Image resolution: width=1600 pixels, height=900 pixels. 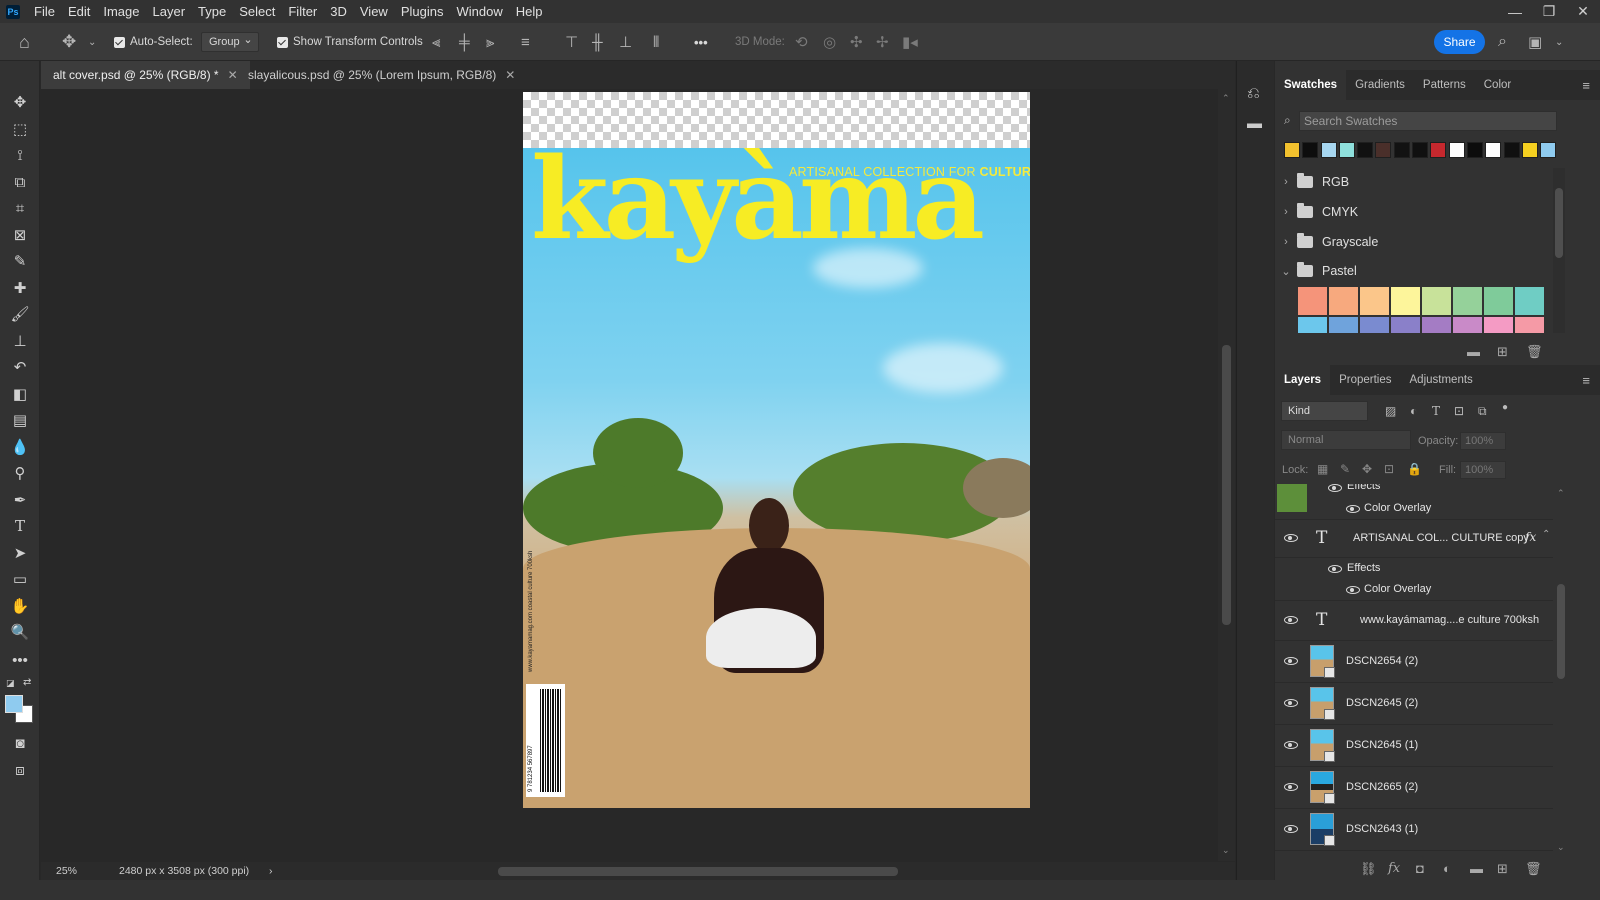 What do you see at coordinates (1546, 534) in the screenshot?
I see `collapse-effects-icon: ⌃` at bounding box center [1546, 534].